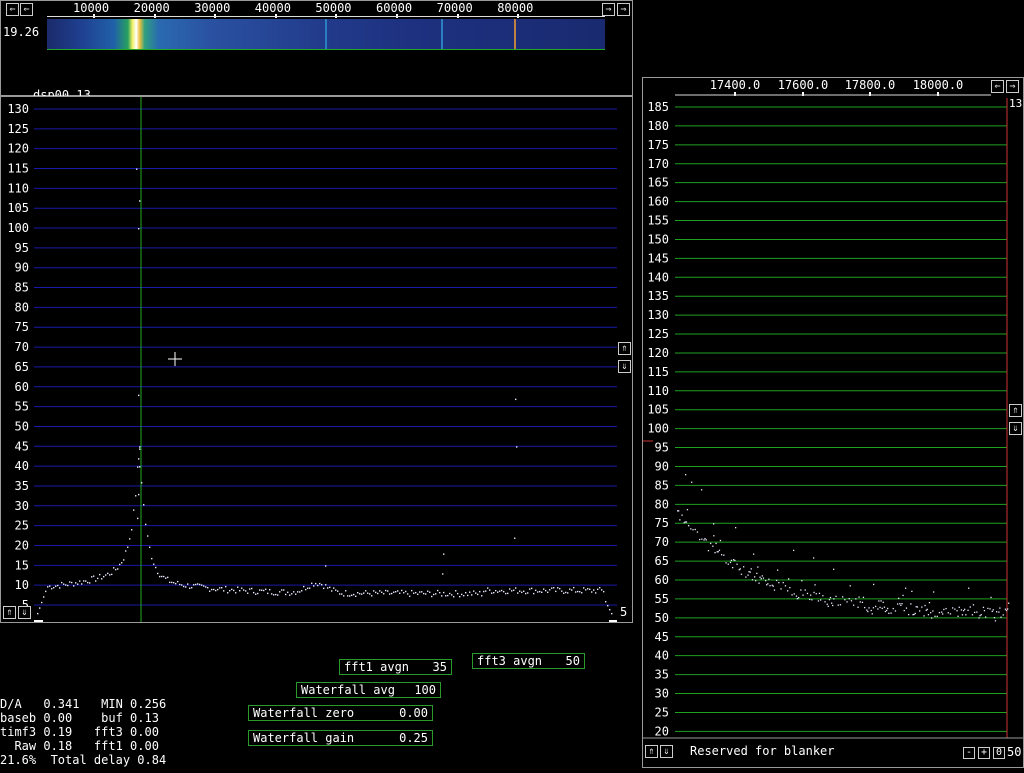  I want to click on baseband-bottom-up-button: ⇑, so click(651, 751).